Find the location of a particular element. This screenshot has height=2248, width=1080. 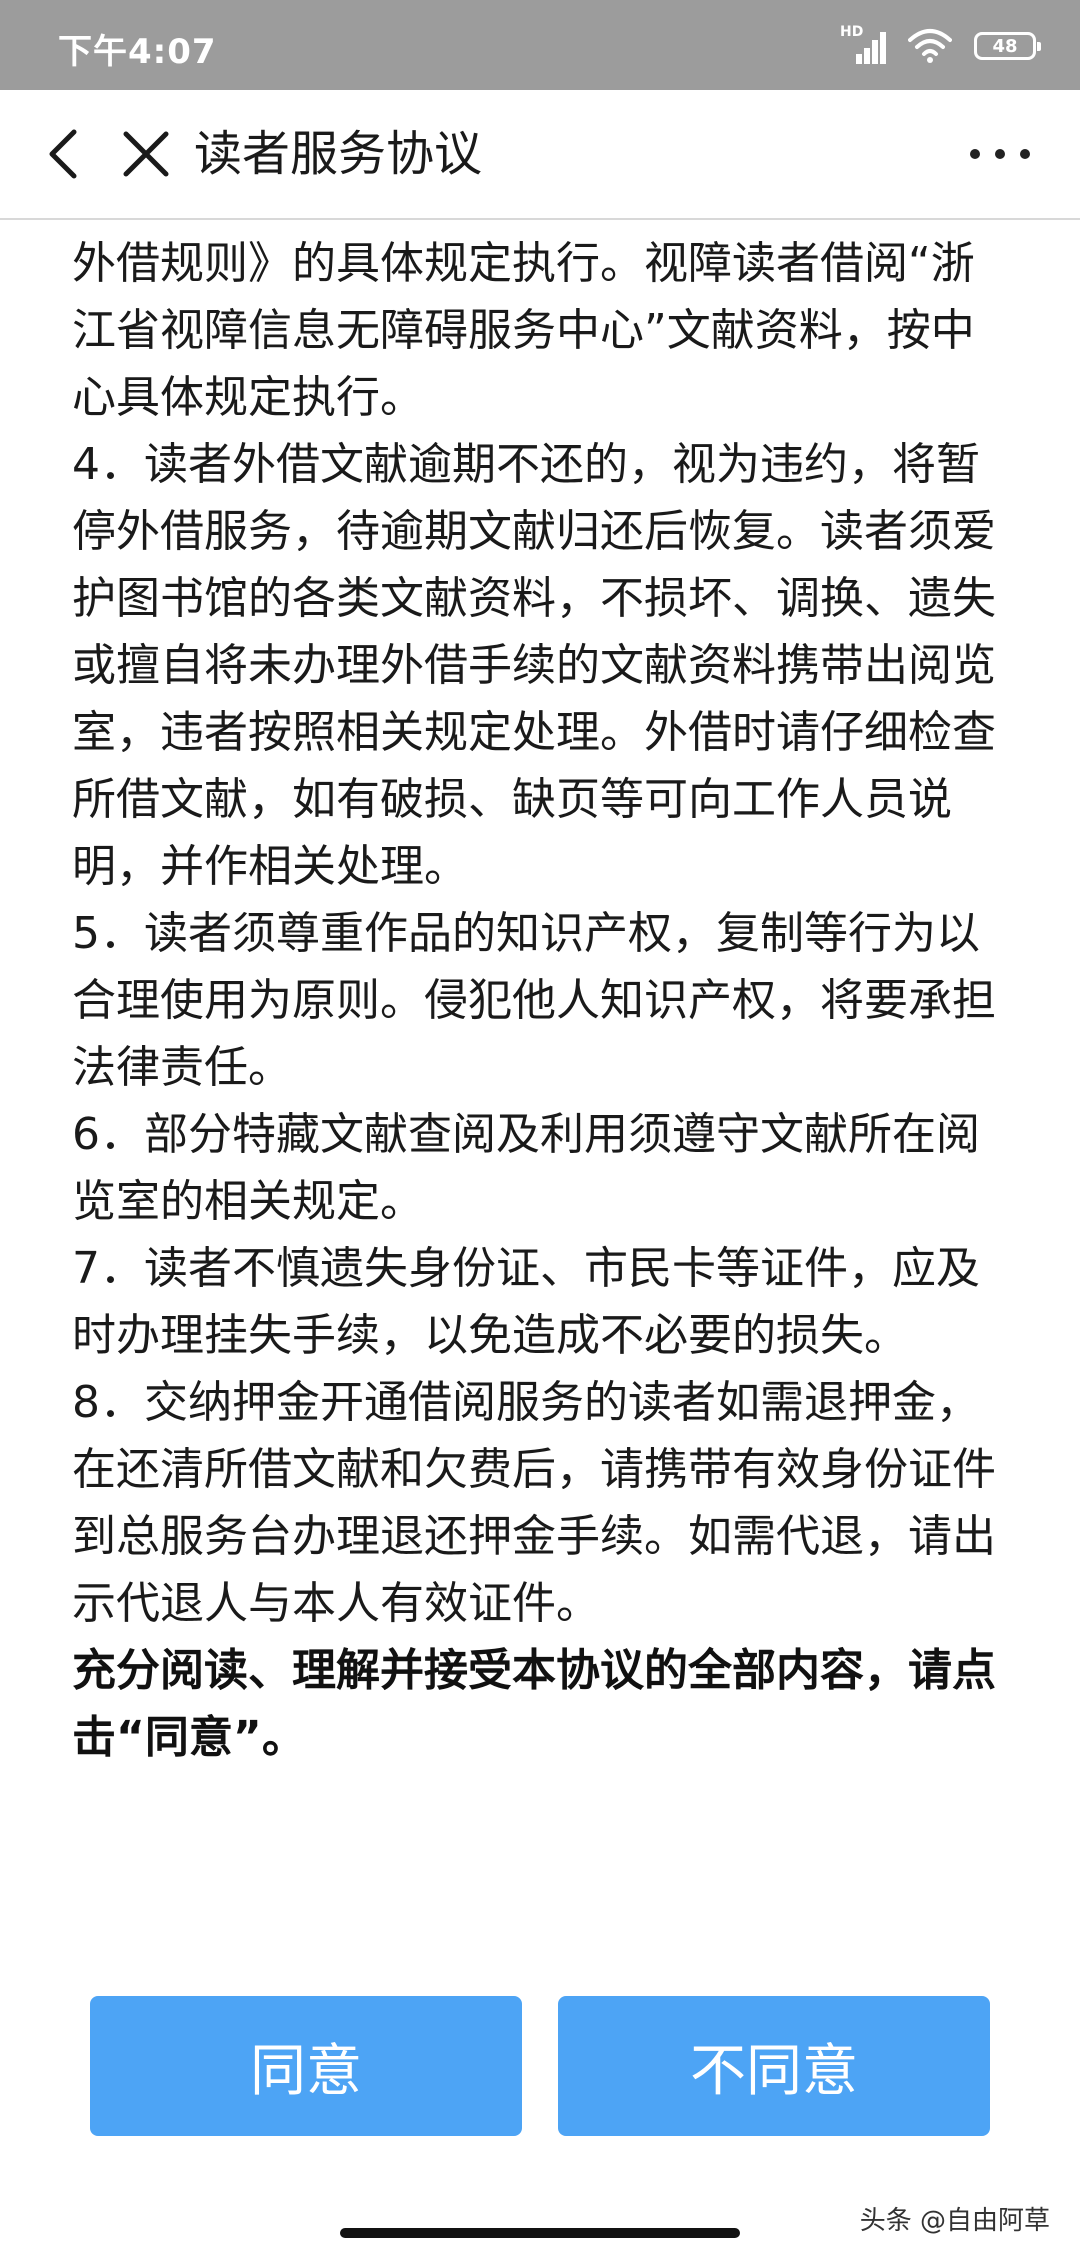

agreement-paragraph: 7．读者不慎遗失身份证、市民卡等证件，应及时办理挂失手续，以免造成不必要的损失。 is located at coordinates (526, 1302).